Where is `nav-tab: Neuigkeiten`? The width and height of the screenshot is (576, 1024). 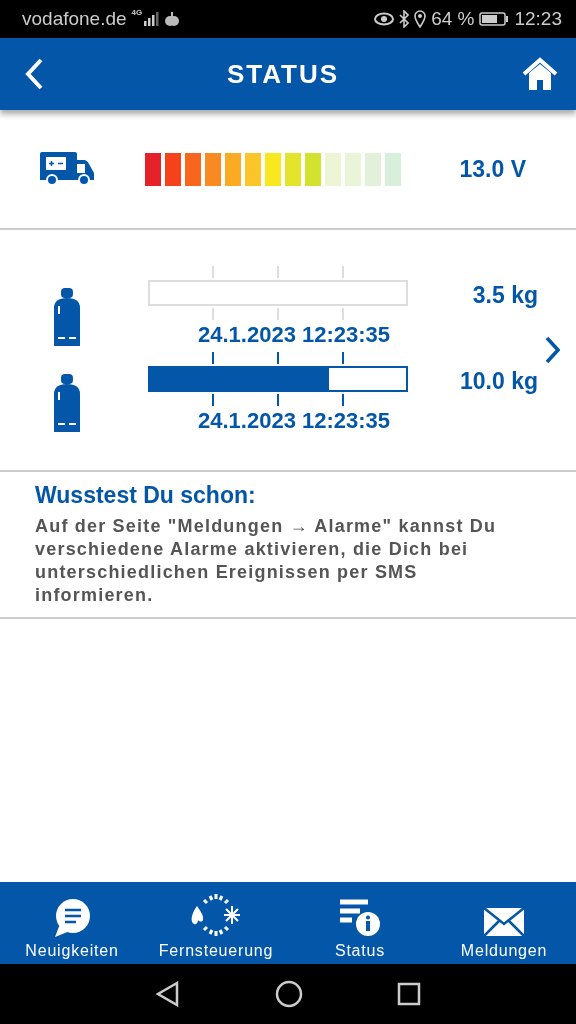
nav-tab: Neuigkeiten is located at coordinates (72, 923).